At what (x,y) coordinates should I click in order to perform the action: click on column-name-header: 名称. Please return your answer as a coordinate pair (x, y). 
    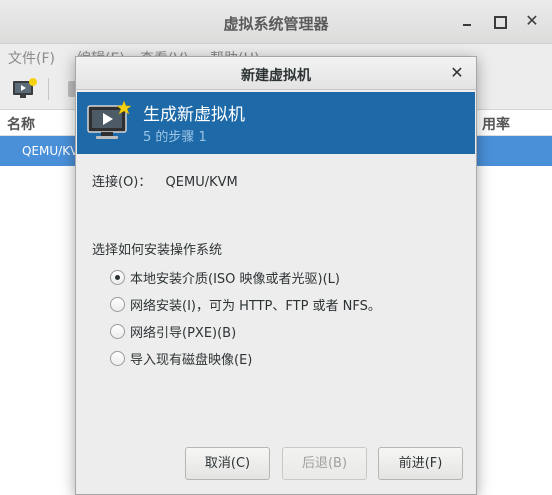
    Looking at the image, I should click on (21, 124).